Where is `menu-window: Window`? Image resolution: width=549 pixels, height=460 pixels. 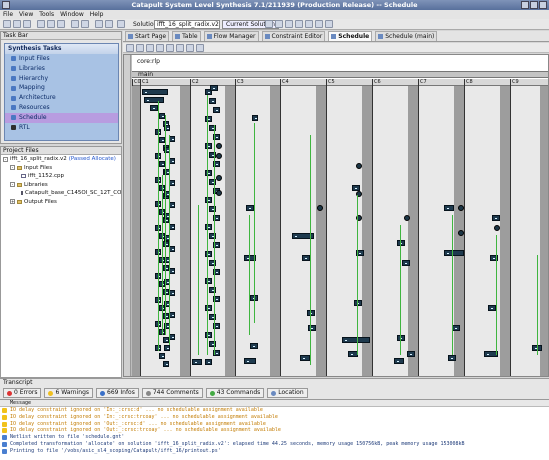
menu-window: Window is located at coordinates (72, 14).